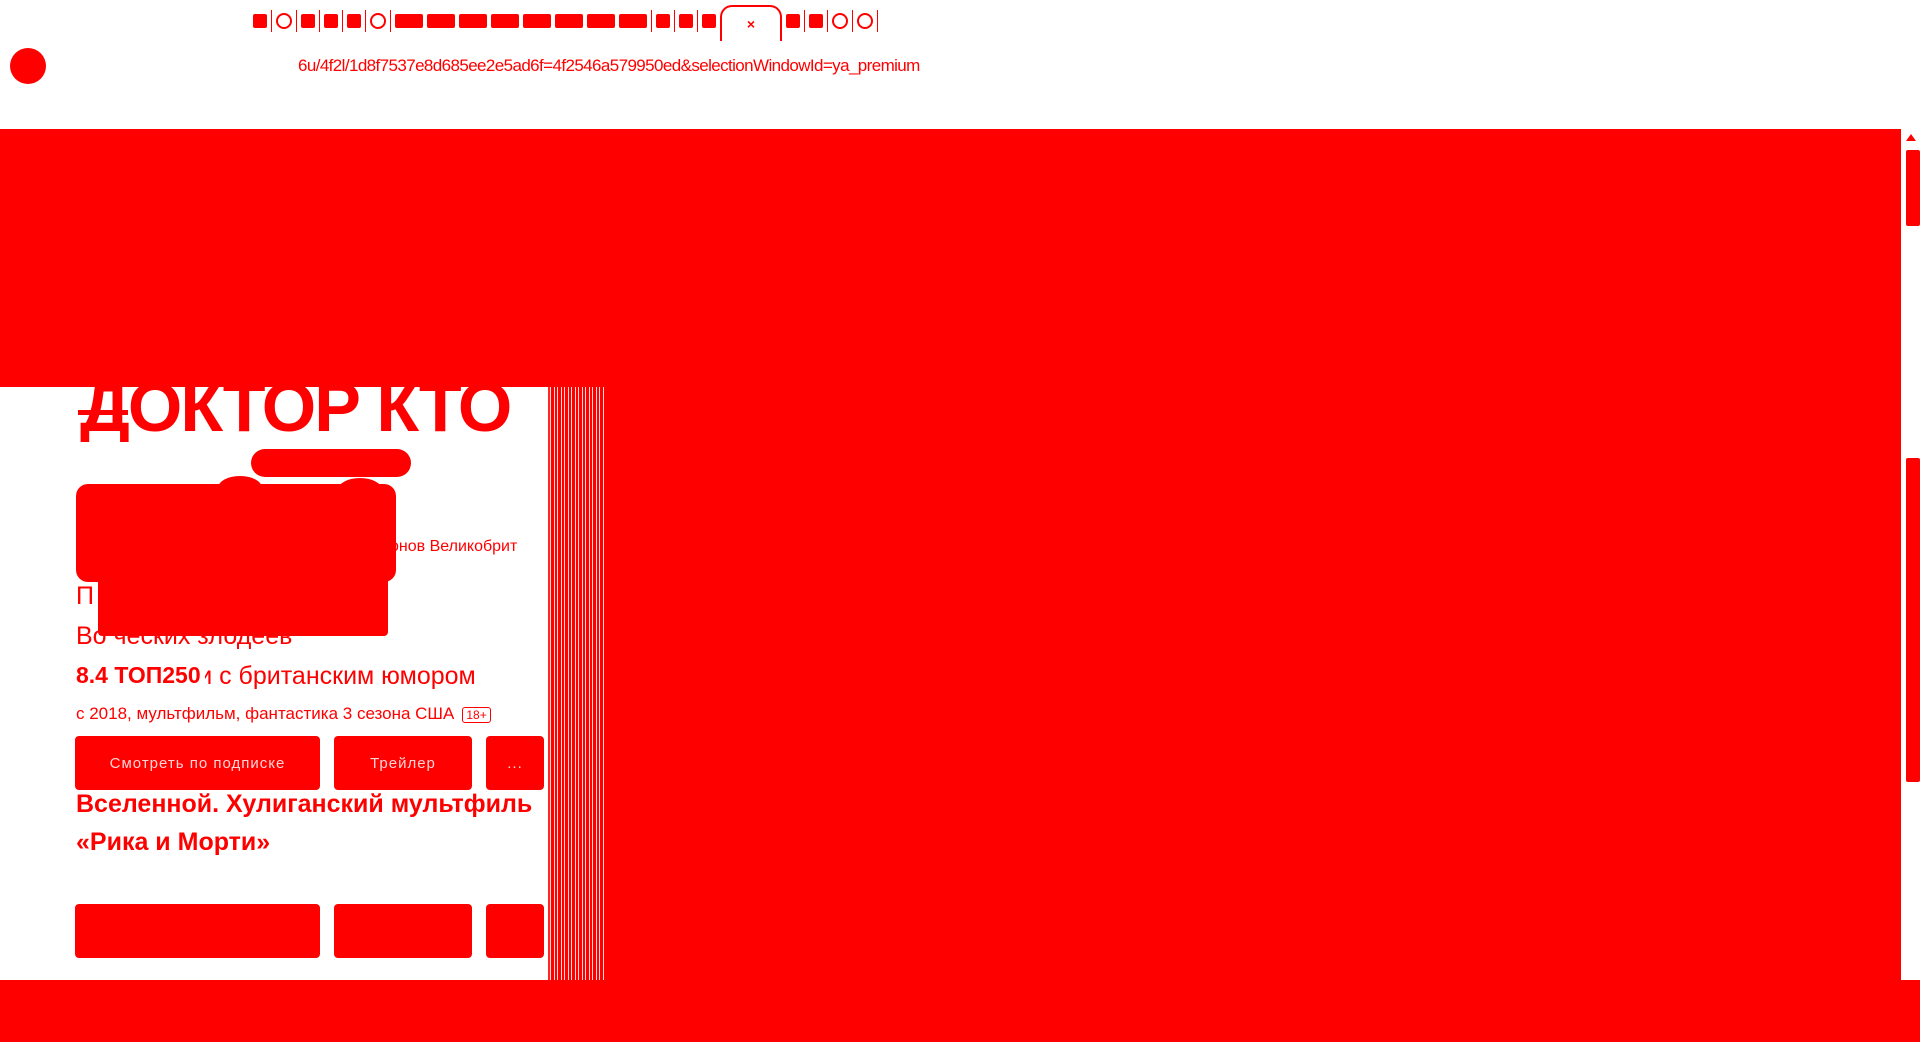 The image size is (1920, 1042). What do you see at coordinates (403, 931) in the screenshot?
I see `trailer-button` at bounding box center [403, 931].